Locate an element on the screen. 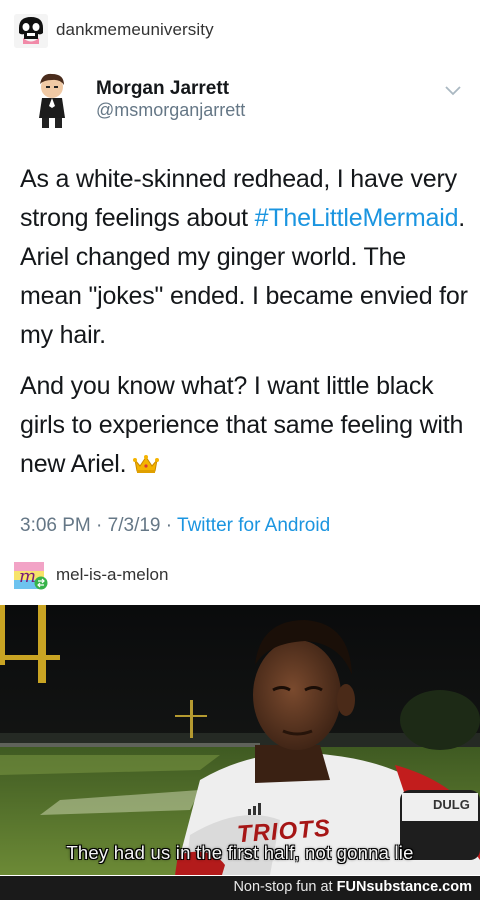 Image resolution: width=480 pixels, height=900 pixels. skull-icon is located at coordinates (31, 31).